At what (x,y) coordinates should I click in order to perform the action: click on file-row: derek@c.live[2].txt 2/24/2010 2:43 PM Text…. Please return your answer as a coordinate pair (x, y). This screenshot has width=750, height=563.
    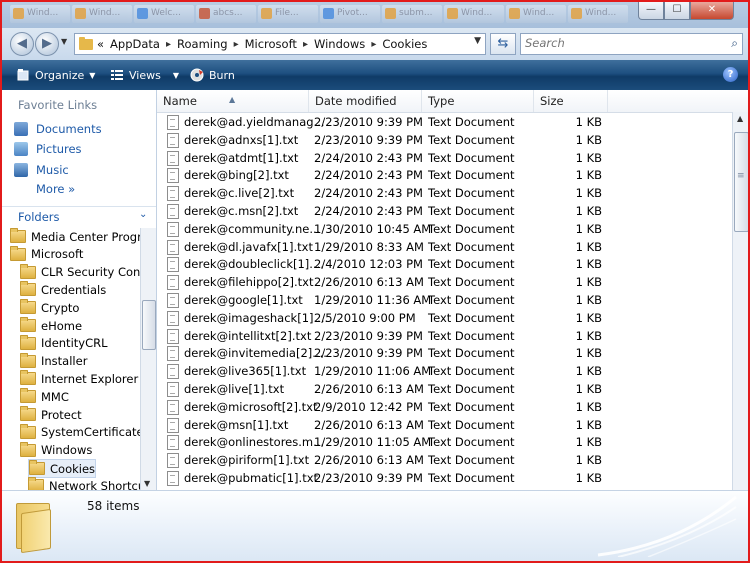
    Looking at the image, I should click on (444, 193).